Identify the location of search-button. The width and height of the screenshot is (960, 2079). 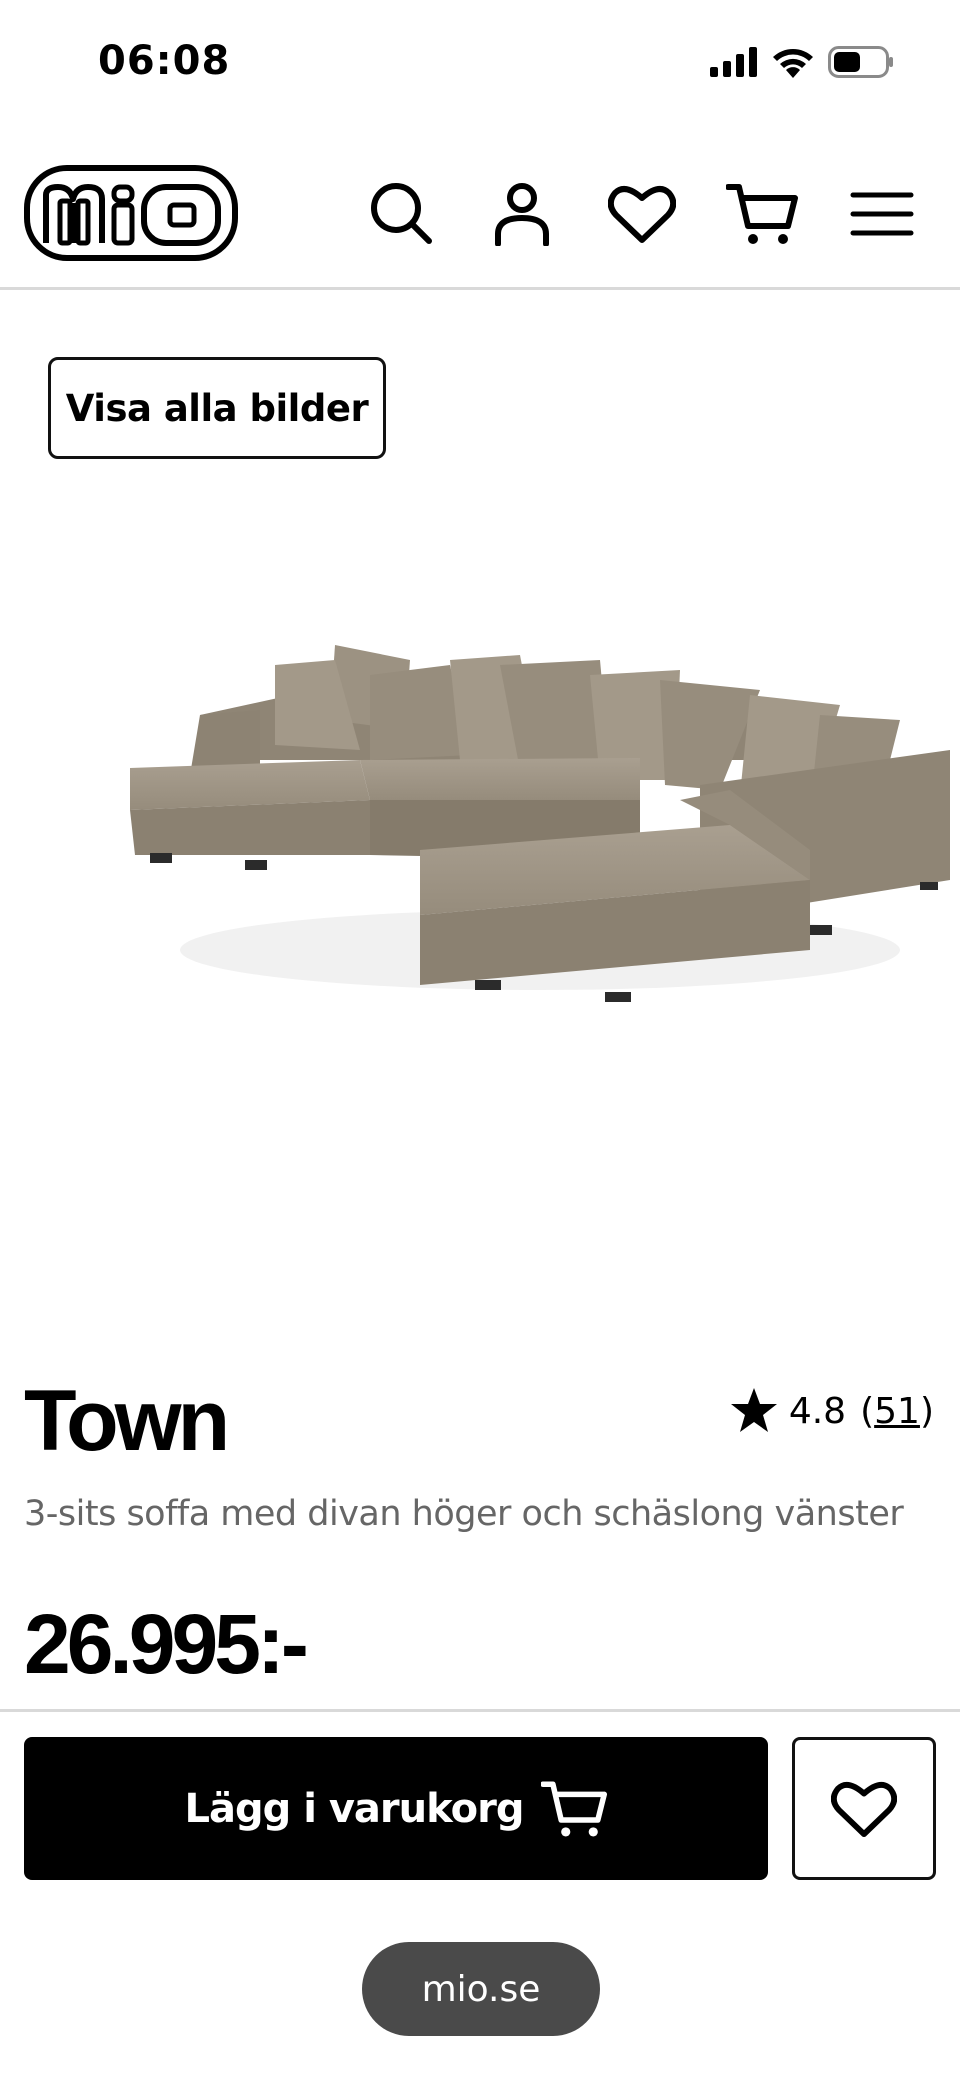
(402, 214).